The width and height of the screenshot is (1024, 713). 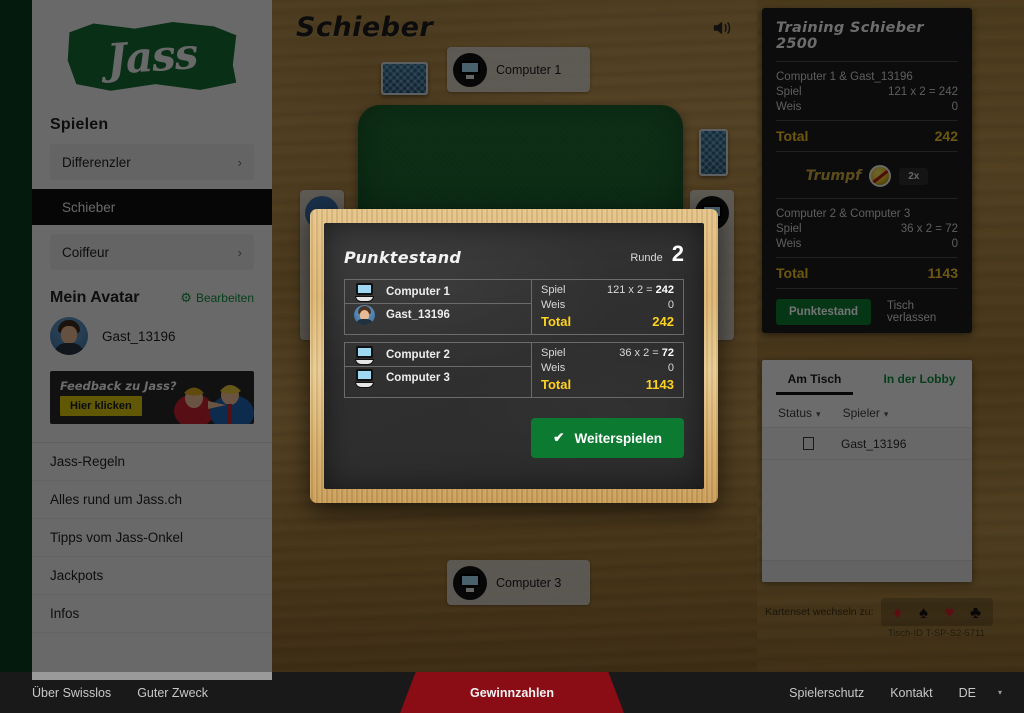 What do you see at coordinates (640, 353) in the screenshot?
I see `spiel-formula: 36 x 2 =` at bounding box center [640, 353].